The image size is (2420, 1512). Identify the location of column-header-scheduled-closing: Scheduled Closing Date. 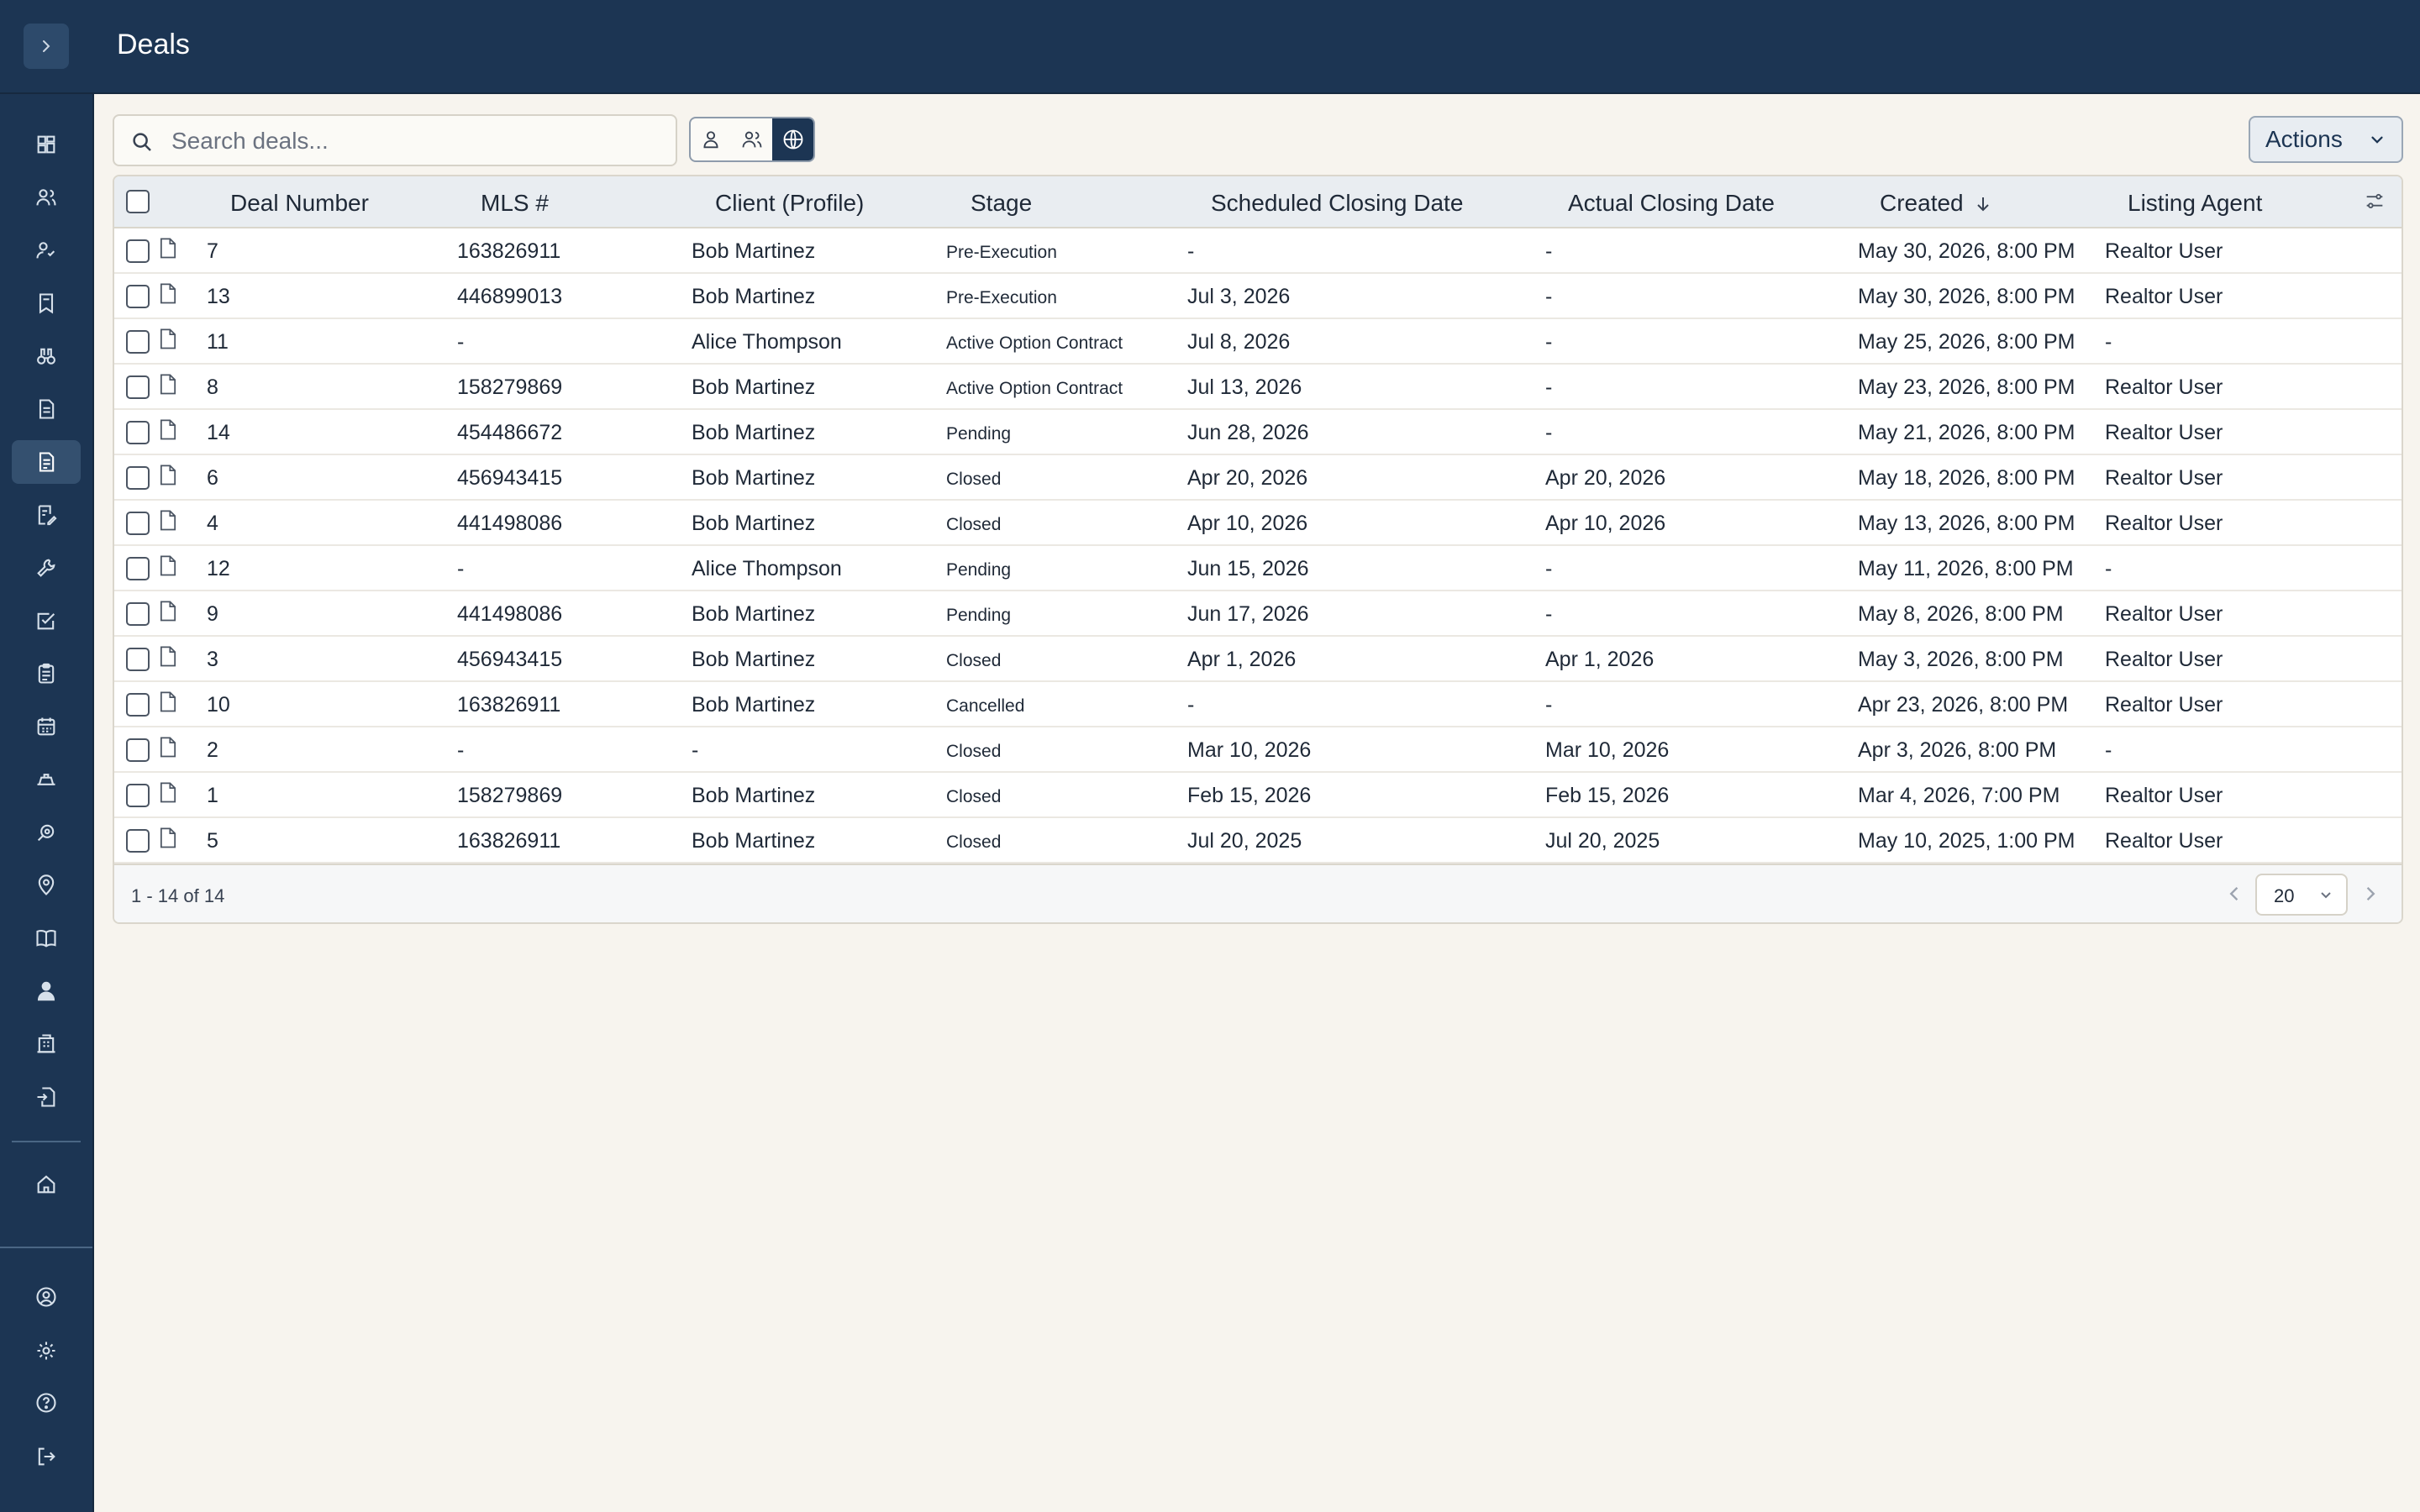
(1337, 203).